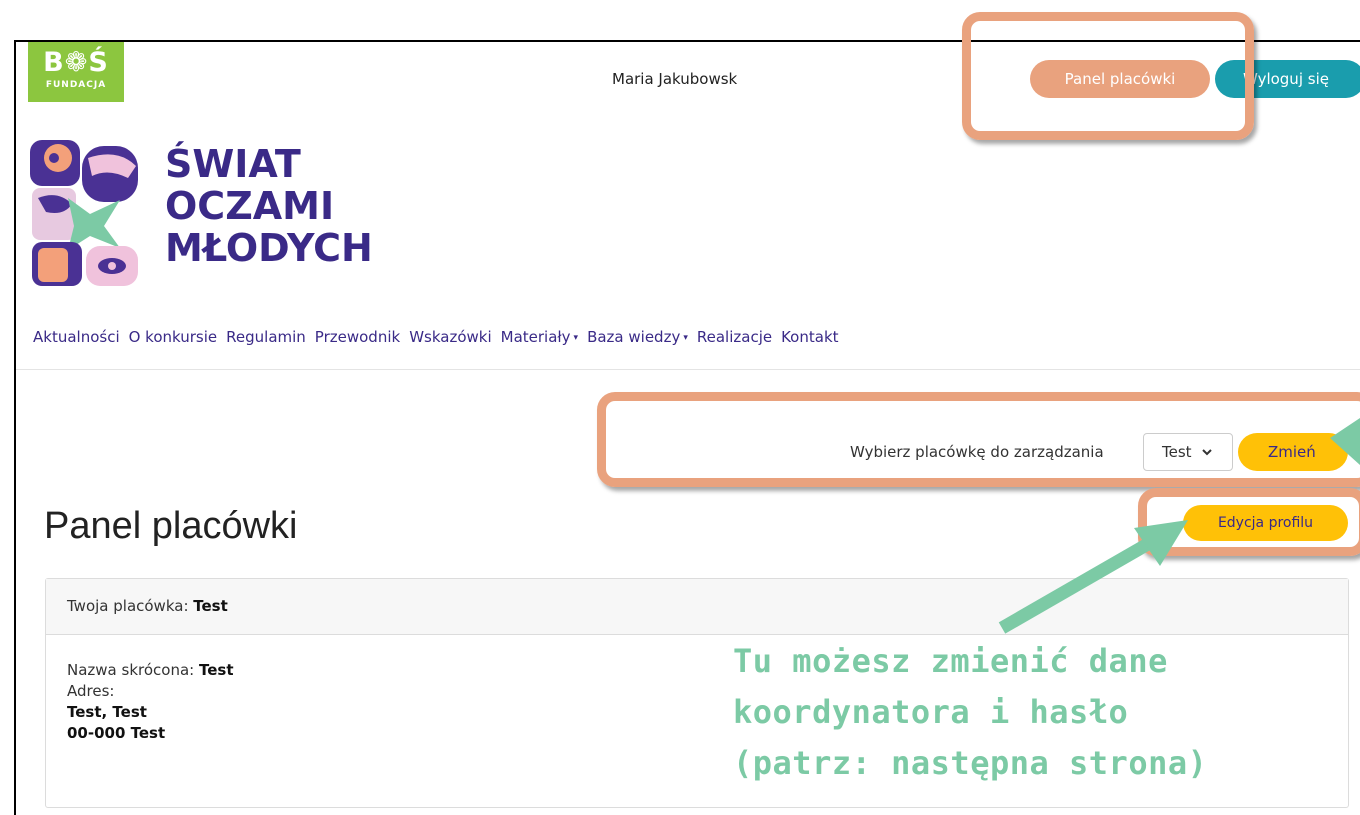 Image resolution: width=1360 pixels, height=815 pixels. What do you see at coordinates (173, 337) in the screenshot?
I see `nav-item-o-konkursie: O konkursie` at bounding box center [173, 337].